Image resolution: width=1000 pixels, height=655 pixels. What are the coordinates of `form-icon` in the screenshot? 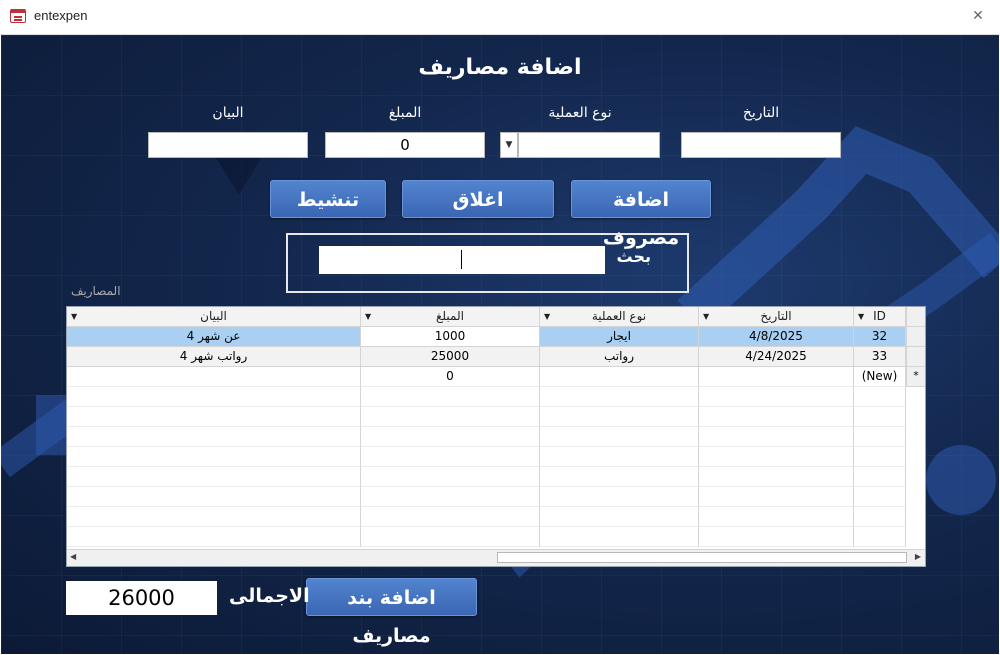 It's located at (18, 16).